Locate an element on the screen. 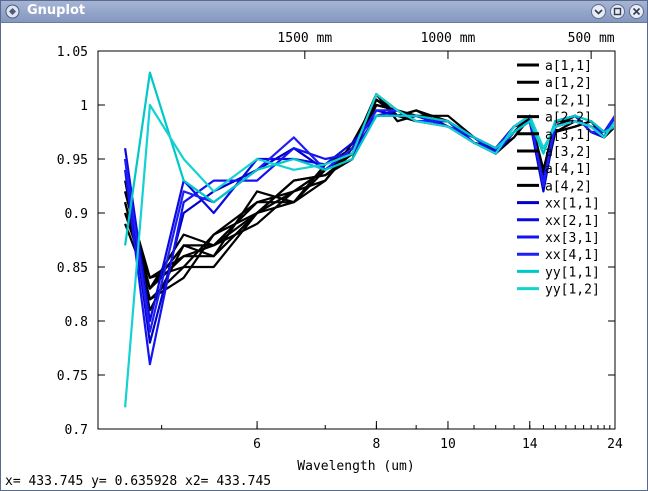 This screenshot has width=648, height=491. legend-label: yy[1,2] is located at coordinates (572, 290).